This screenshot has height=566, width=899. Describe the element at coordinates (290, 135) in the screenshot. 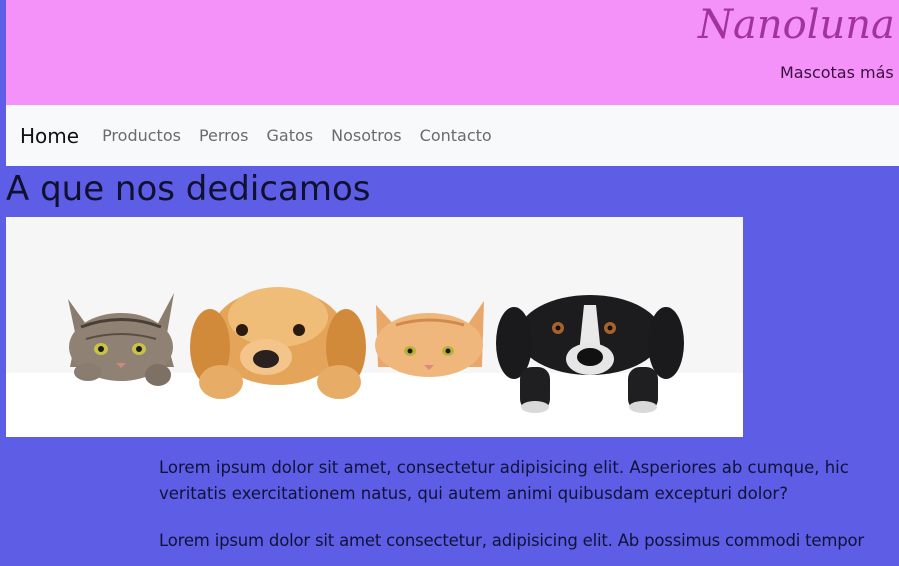

I see `nav-link-gatos: Gatos` at that location.